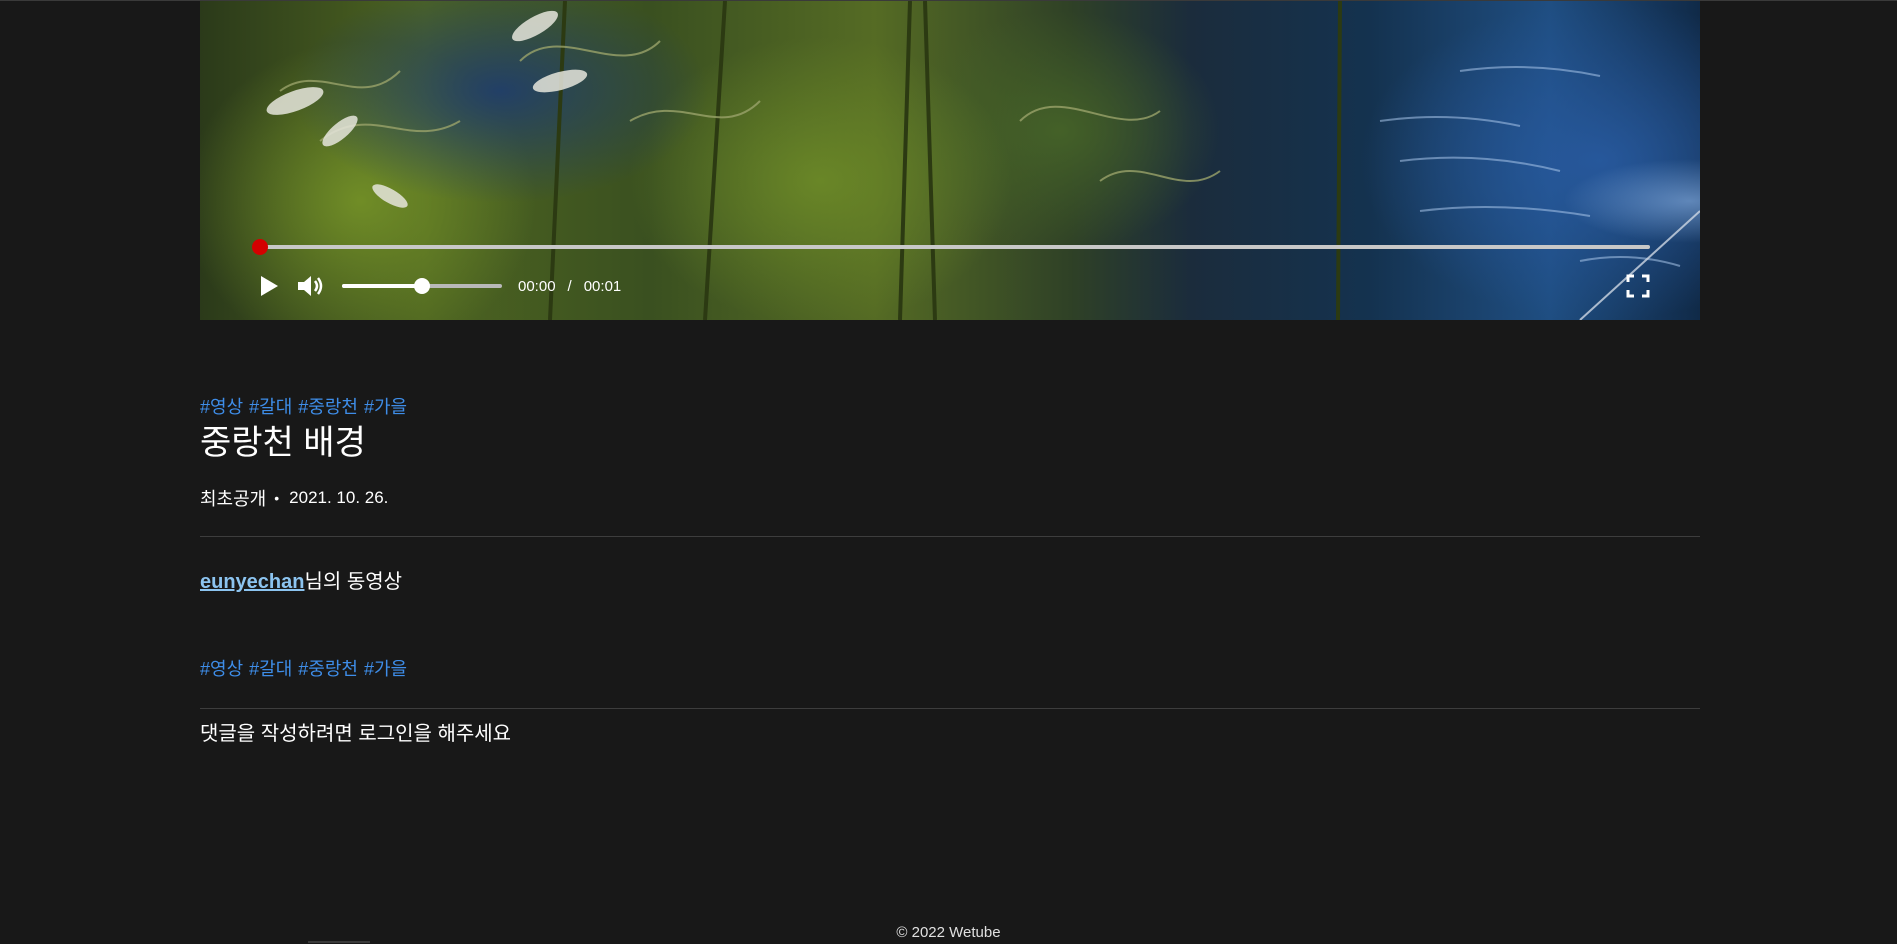 Image resolution: width=1897 pixels, height=944 pixels. What do you see at coordinates (339, 942) in the screenshot?
I see `footer-mark` at bounding box center [339, 942].